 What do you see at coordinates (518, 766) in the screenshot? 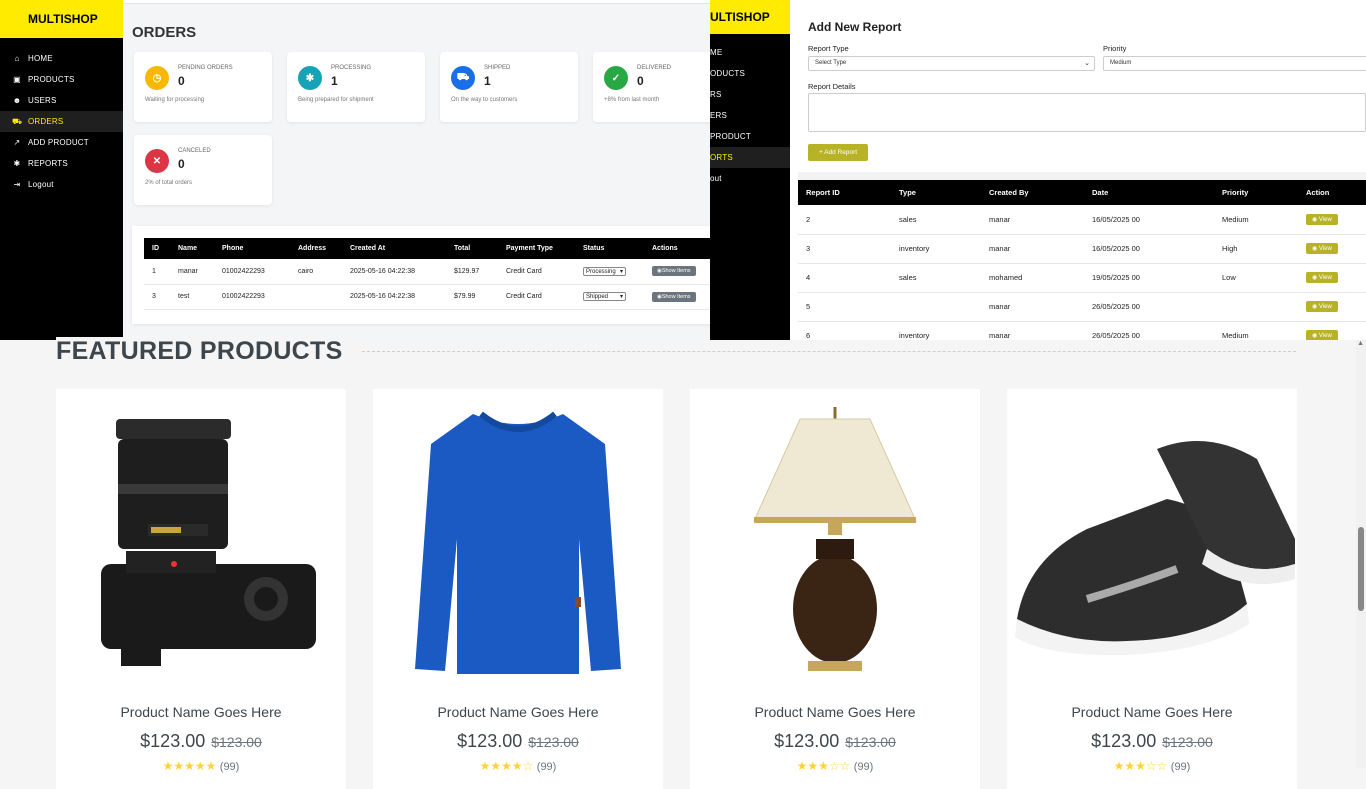
I see `product-rating: ★★★★☆ (99)` at bounding box center [518, 766].